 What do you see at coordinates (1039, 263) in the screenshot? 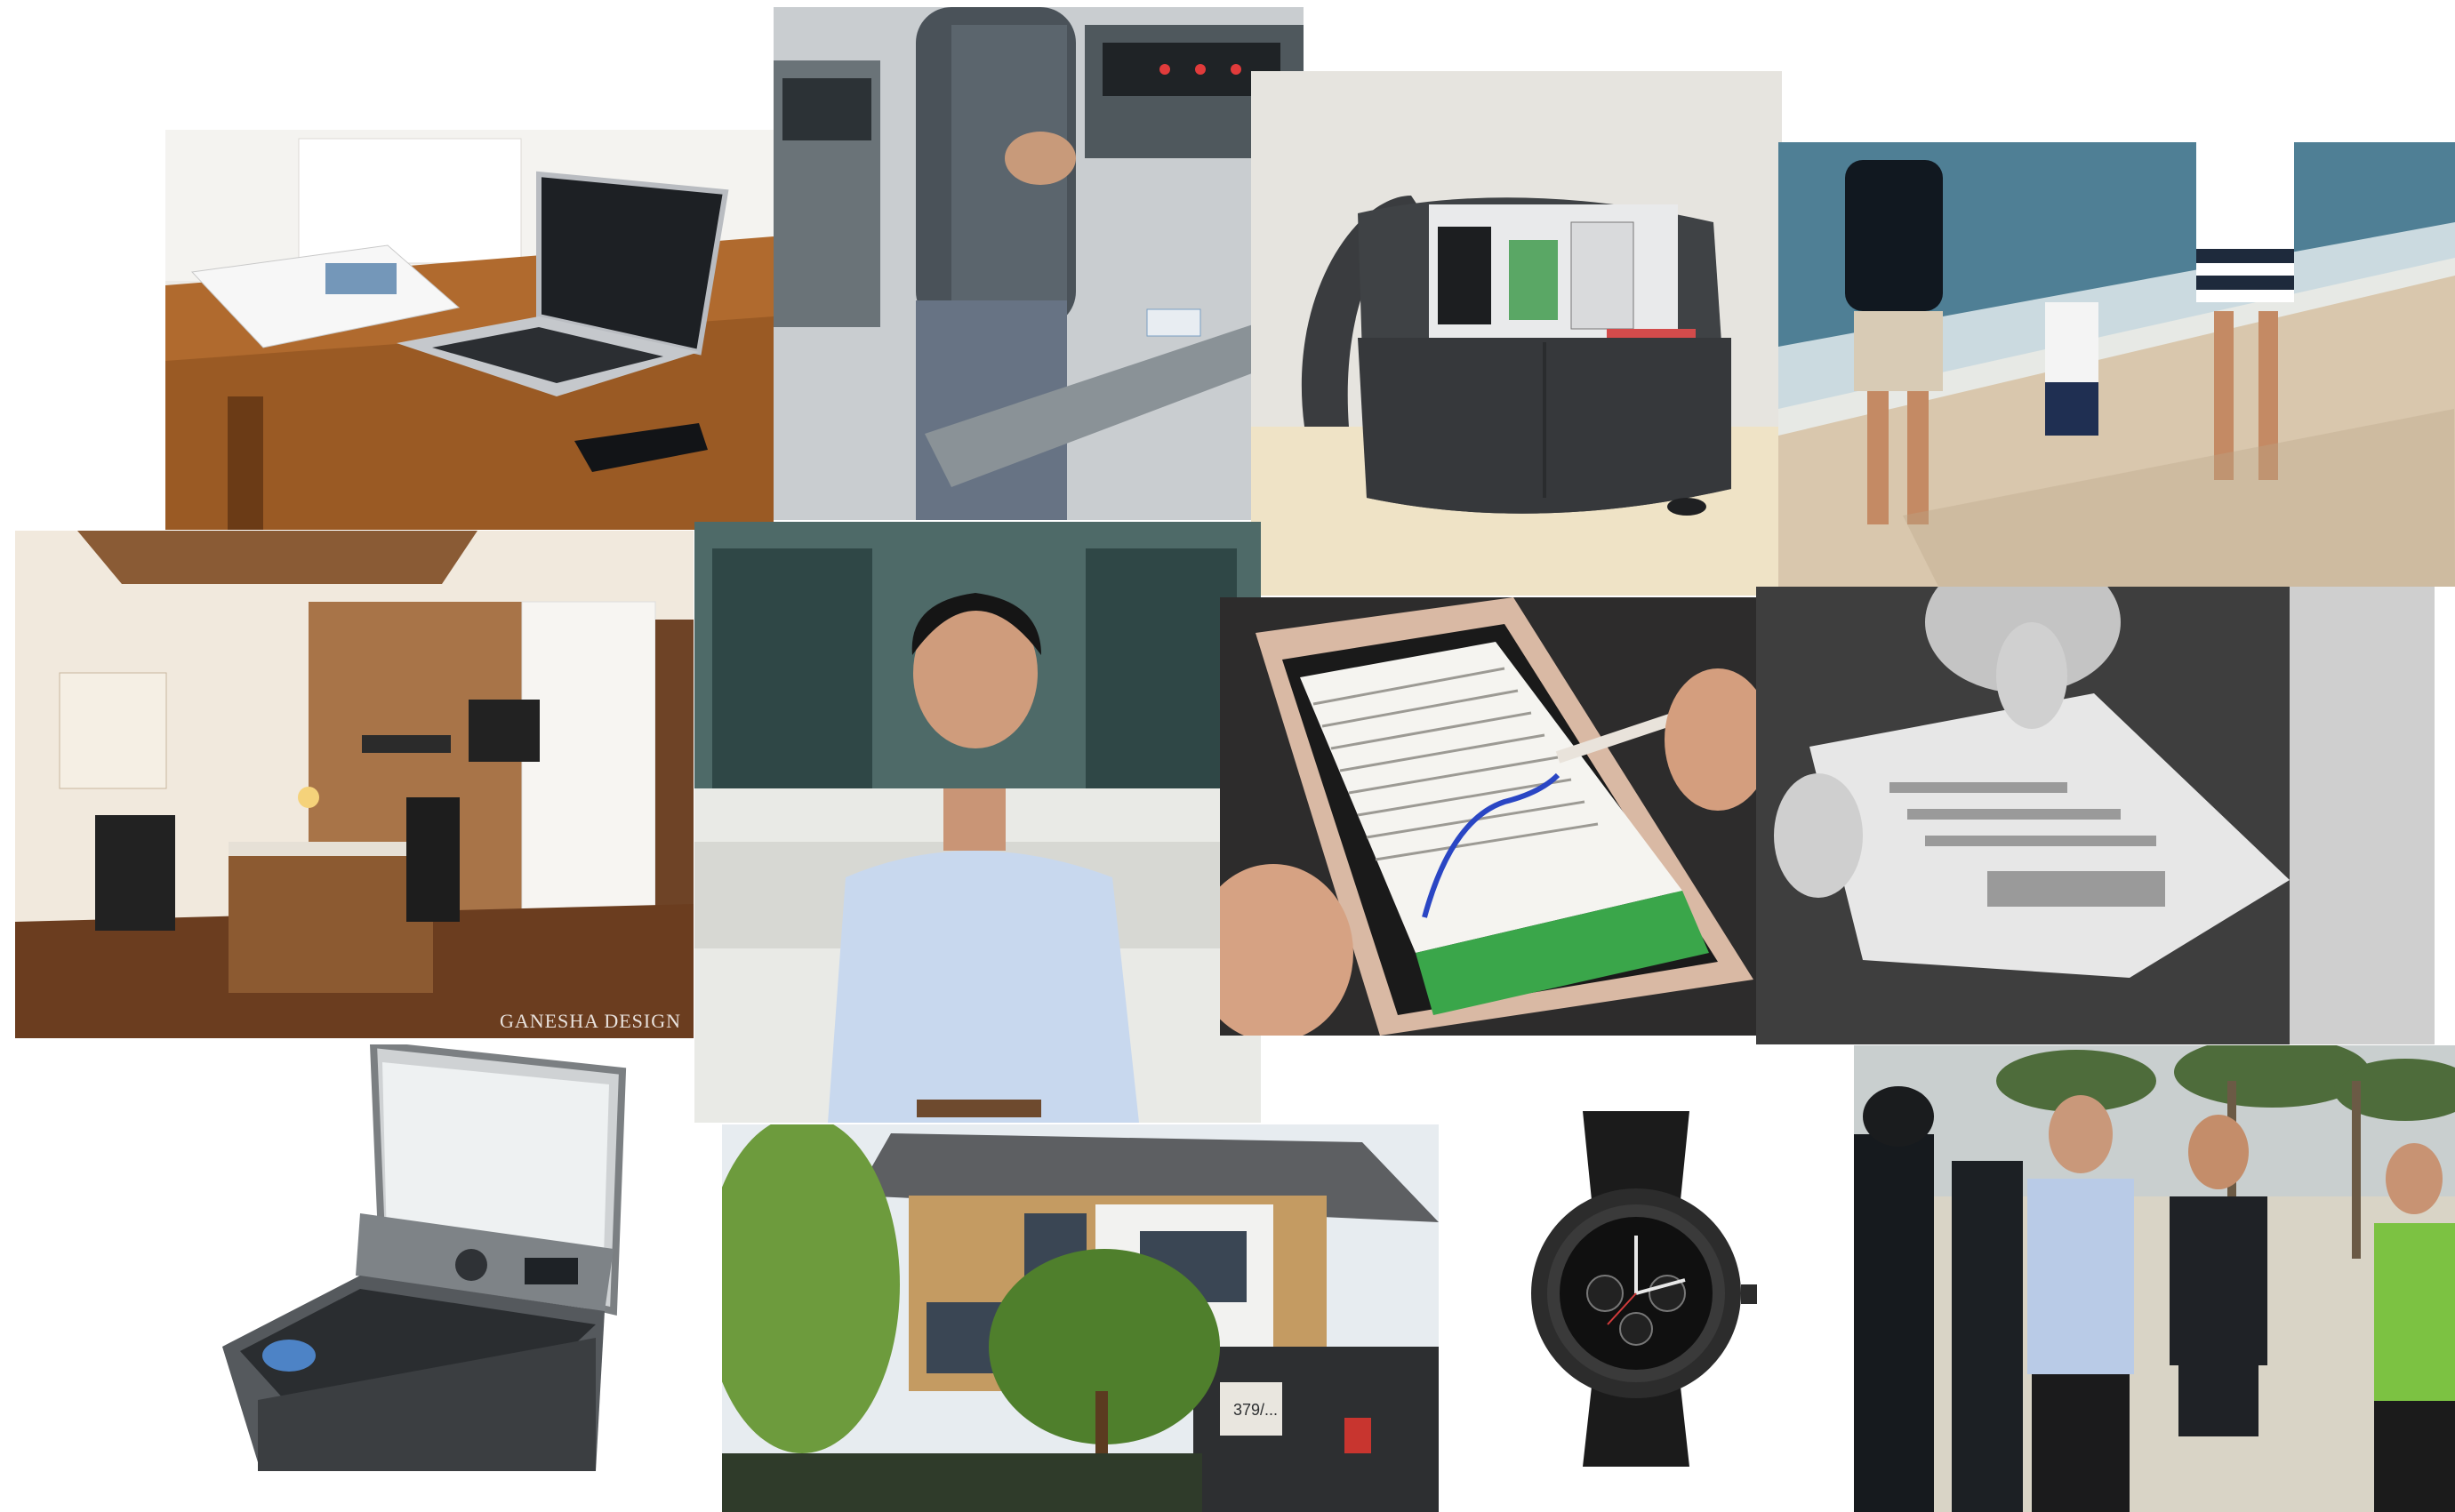
I see `photo-treadmill` at bounding box center [1039, 263].